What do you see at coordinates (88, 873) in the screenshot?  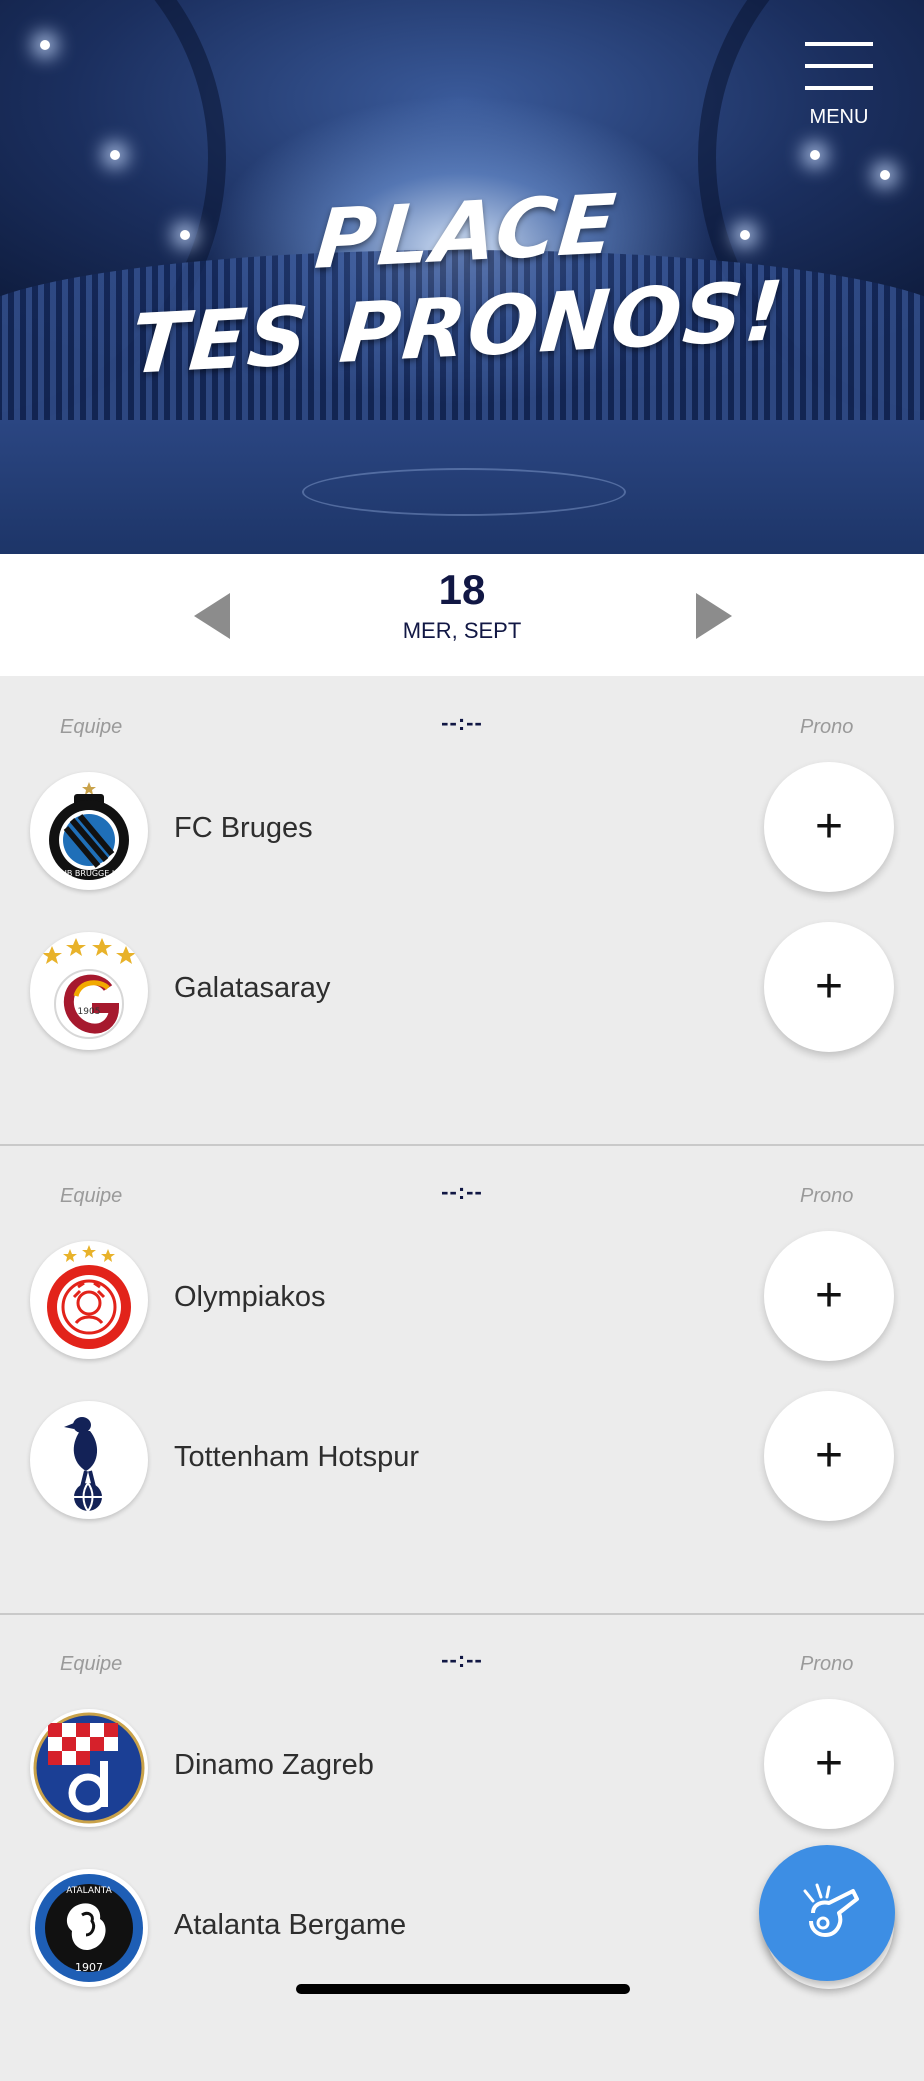 I see `svg-text: CLUB BRUGGE K.V.` at bounding box center [88, 873].